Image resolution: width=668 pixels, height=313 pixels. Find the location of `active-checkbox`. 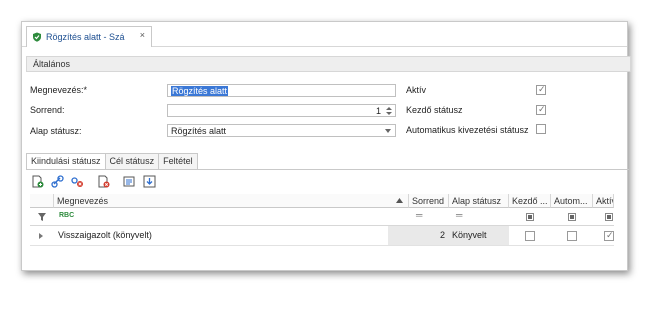

active-checkbox is located at coordinates (541, 89).